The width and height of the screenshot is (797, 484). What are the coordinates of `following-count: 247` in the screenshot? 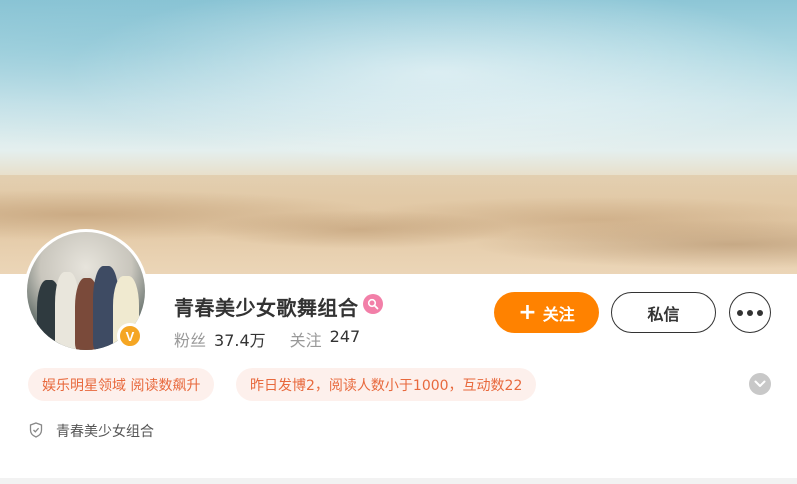 It's located at (345, 336).